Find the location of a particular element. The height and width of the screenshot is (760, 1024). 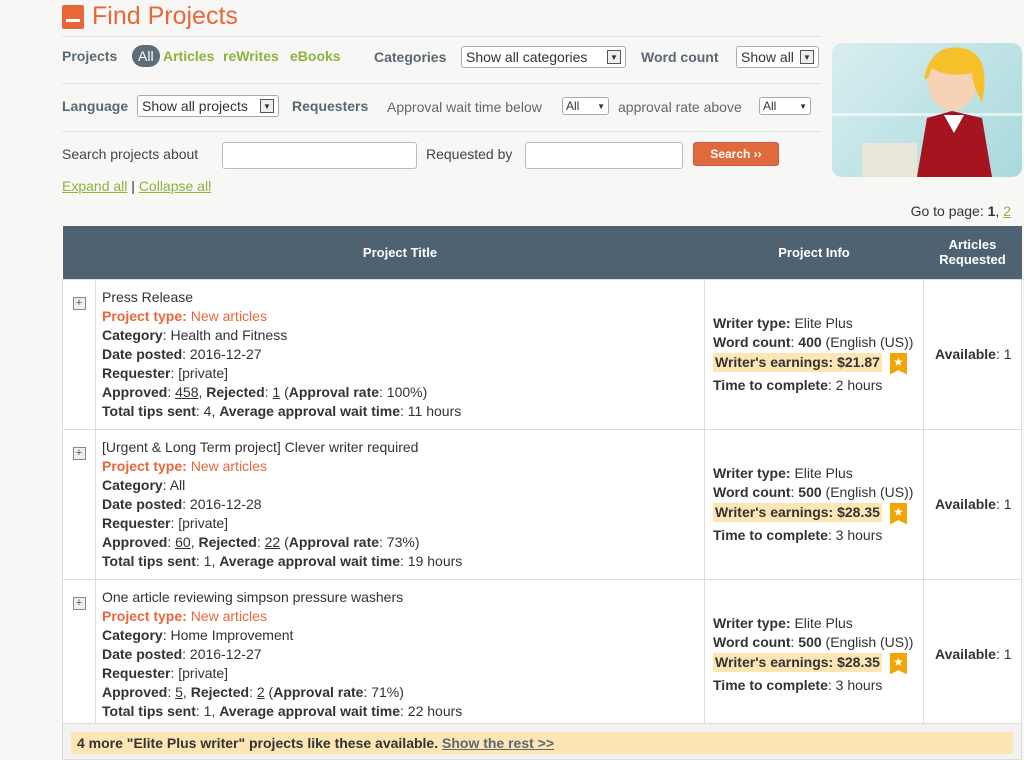

approval-rate-value: All is located at coordinates (770, 106).